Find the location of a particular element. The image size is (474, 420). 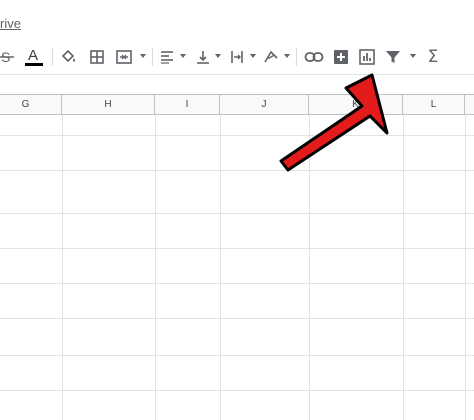

horizontal-align-icon is located at coordinates (167, 57).